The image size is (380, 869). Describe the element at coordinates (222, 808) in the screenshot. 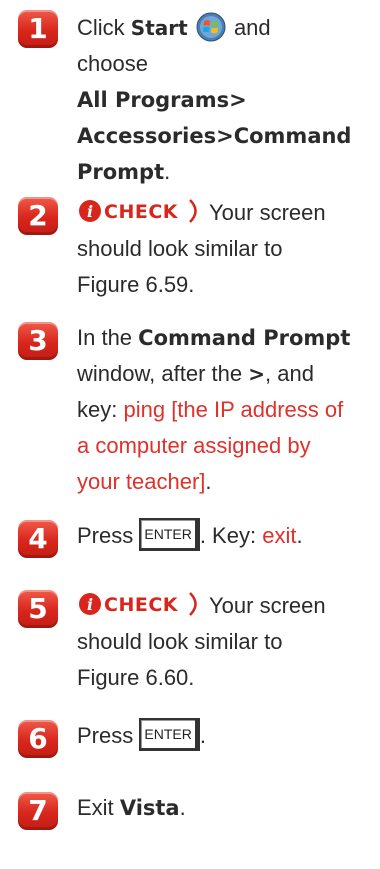

I see `step-7-text: Exit Vista.` at that location.